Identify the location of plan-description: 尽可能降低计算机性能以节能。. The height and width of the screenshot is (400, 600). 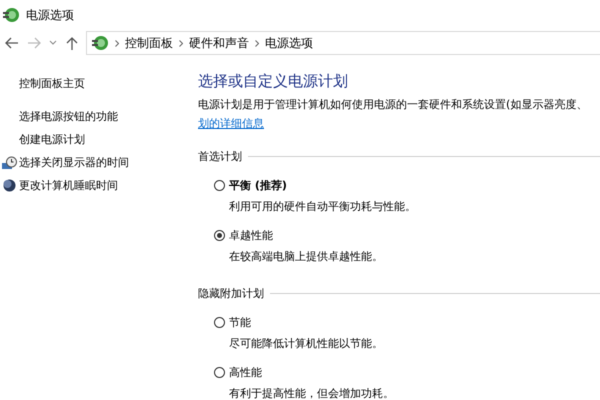
(306, 343).